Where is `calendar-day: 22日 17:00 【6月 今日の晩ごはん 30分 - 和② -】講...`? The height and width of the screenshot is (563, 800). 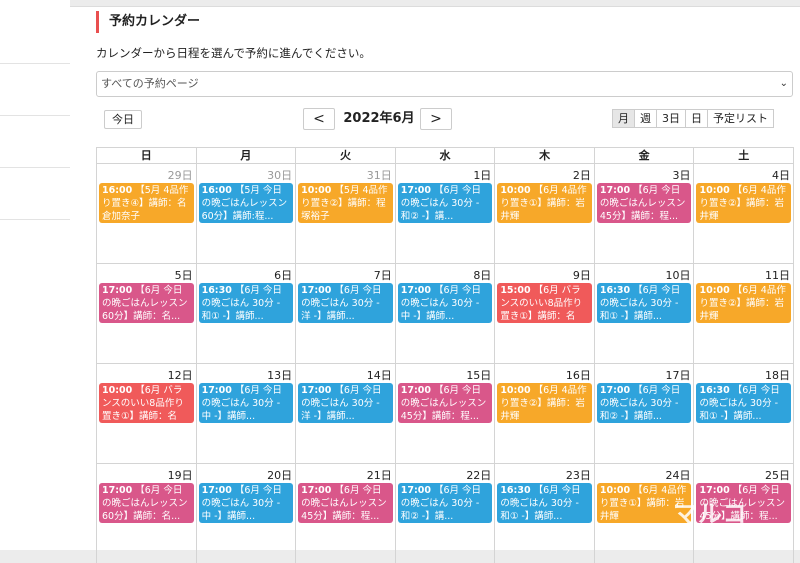 calendar-day: 22日 17:00 【6月 今日の晩ごはん 30分 - 和② -】講... is located at coordinates (446, 513).